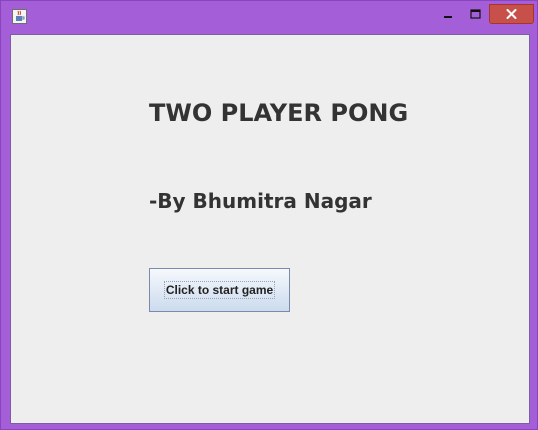 Image resolution: width=538 pixels, height=430 pixels. Describe the element at coordinates (269, 16) in the screenshot. I see `title-bar` at that location.